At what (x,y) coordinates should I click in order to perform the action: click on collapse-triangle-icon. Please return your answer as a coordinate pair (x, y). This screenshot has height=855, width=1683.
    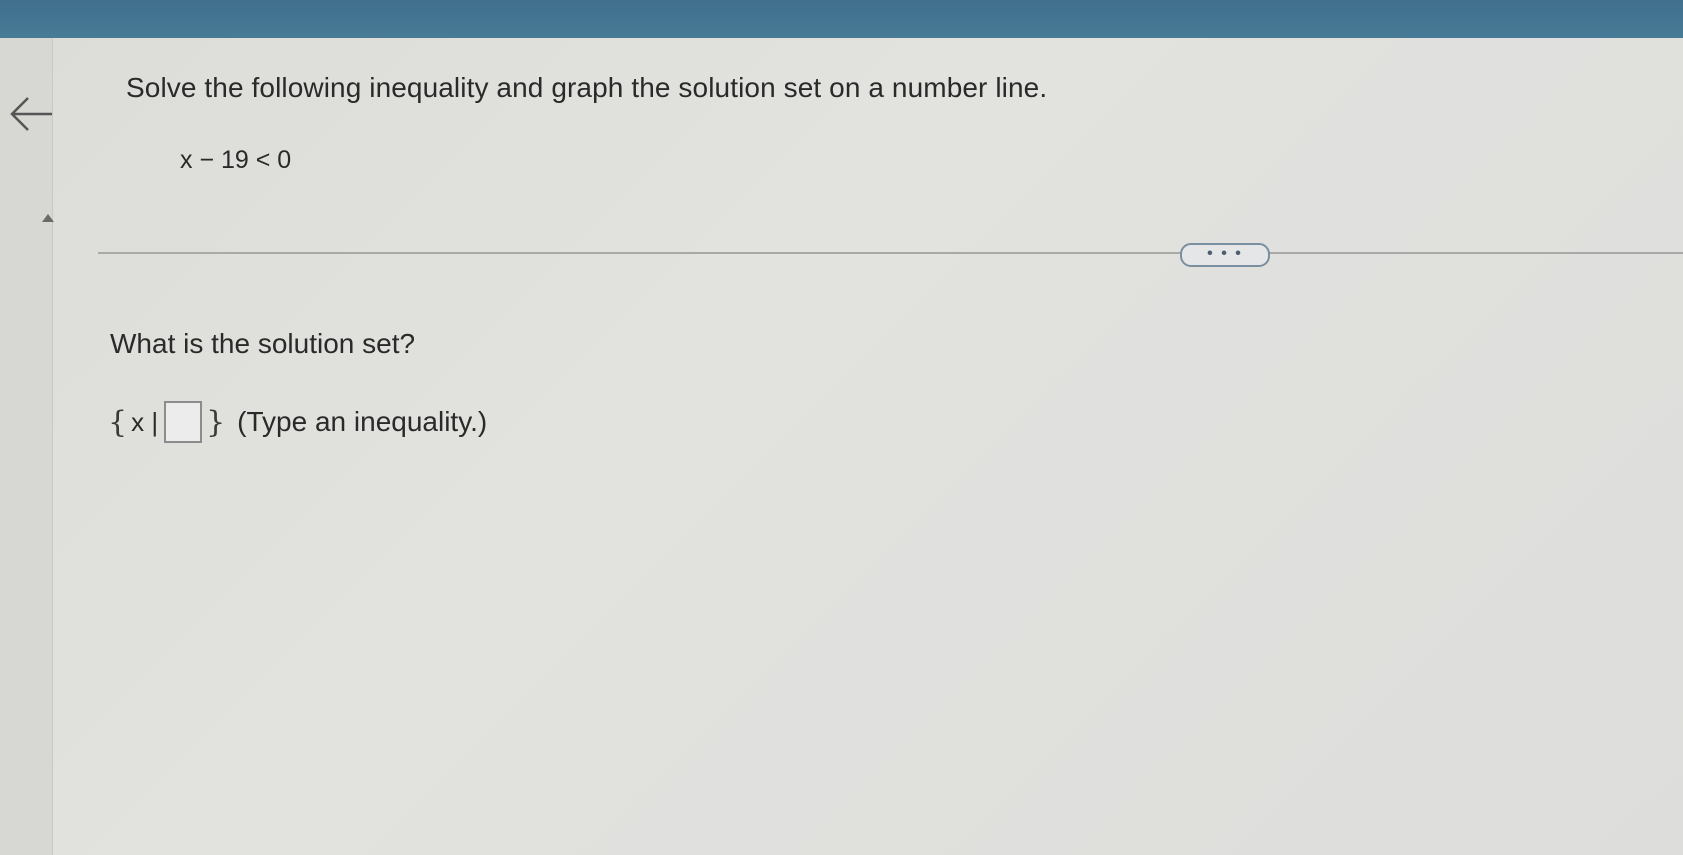
    Looking at the image, I should click on (48, 218).